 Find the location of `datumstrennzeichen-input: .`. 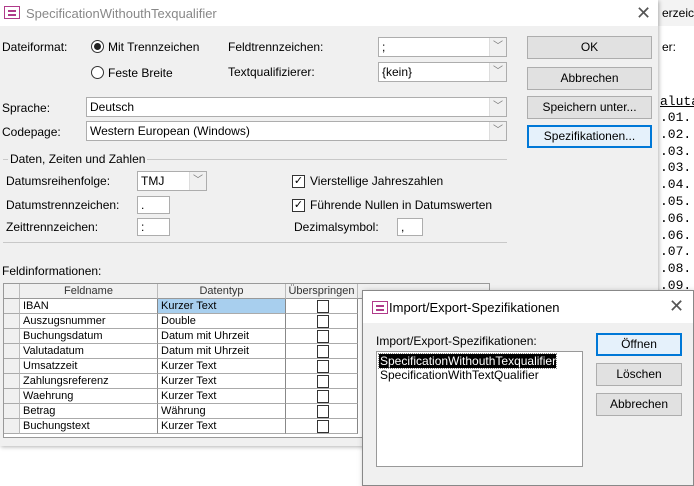

datumstrennzeichen-input: . is located at coordinates (153, 205).